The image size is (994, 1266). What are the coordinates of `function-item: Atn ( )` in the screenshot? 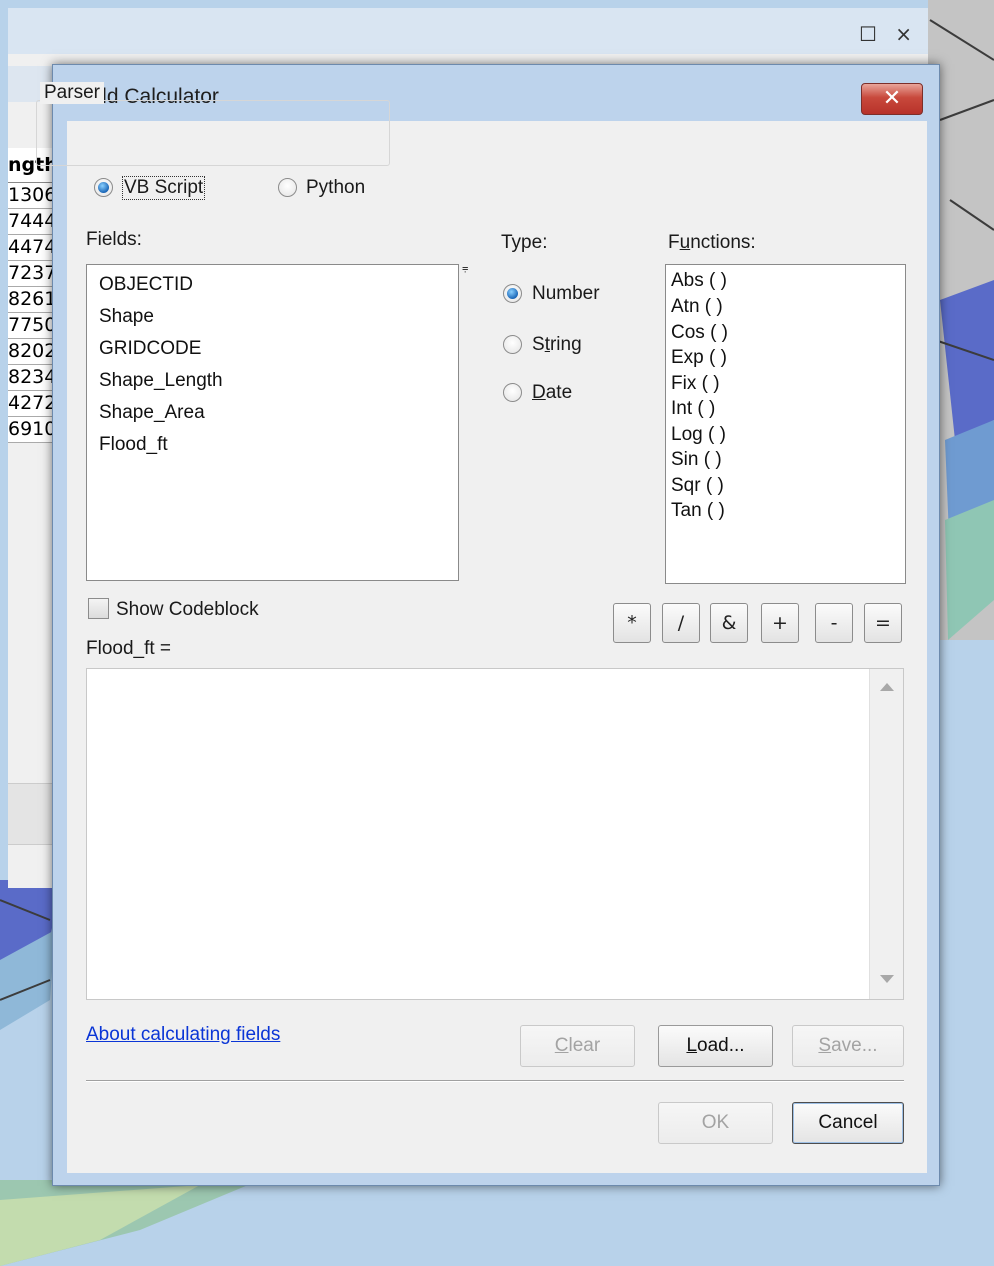 It's located at (697, 307).